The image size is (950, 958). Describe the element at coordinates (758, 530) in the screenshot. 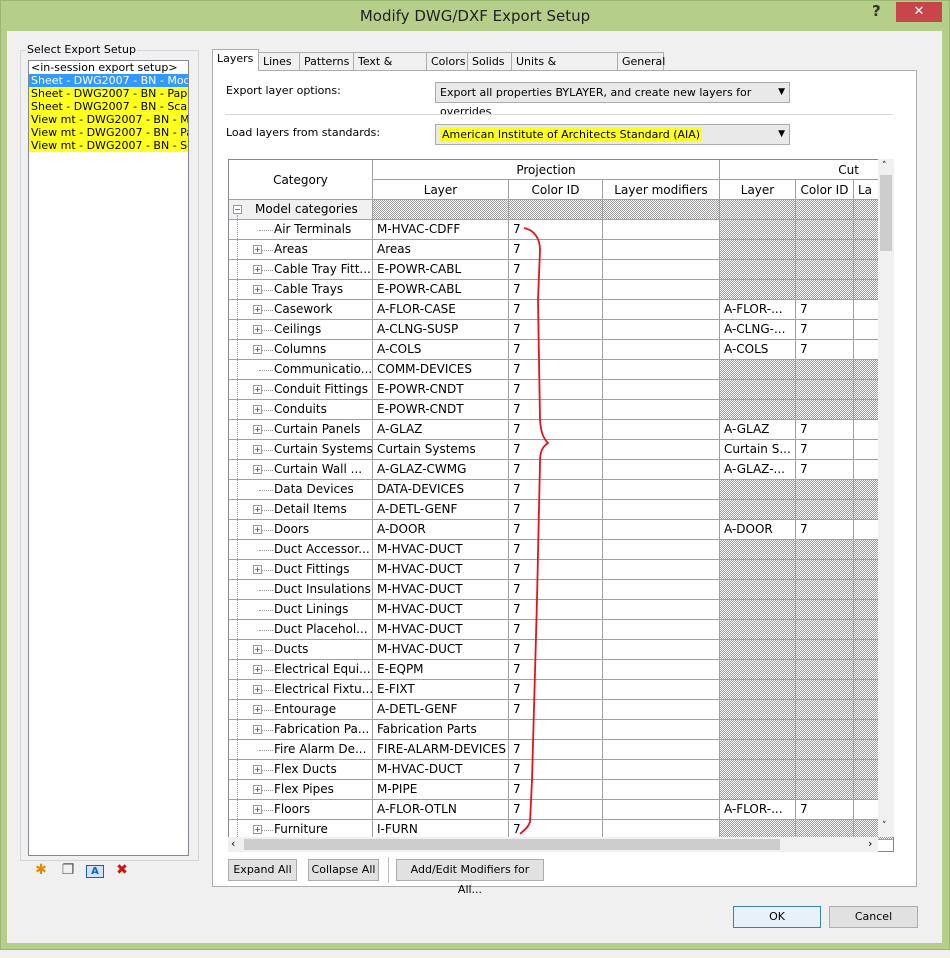

I see `cut-layer-cell: A-DOOR` at that location.